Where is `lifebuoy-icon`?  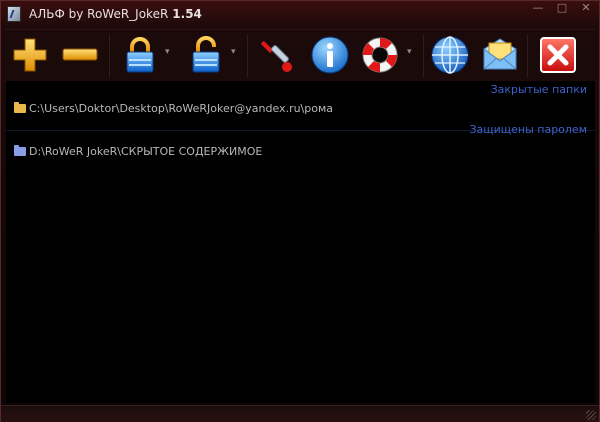
lifebuoy-icon is located at coordinates (380, 55).